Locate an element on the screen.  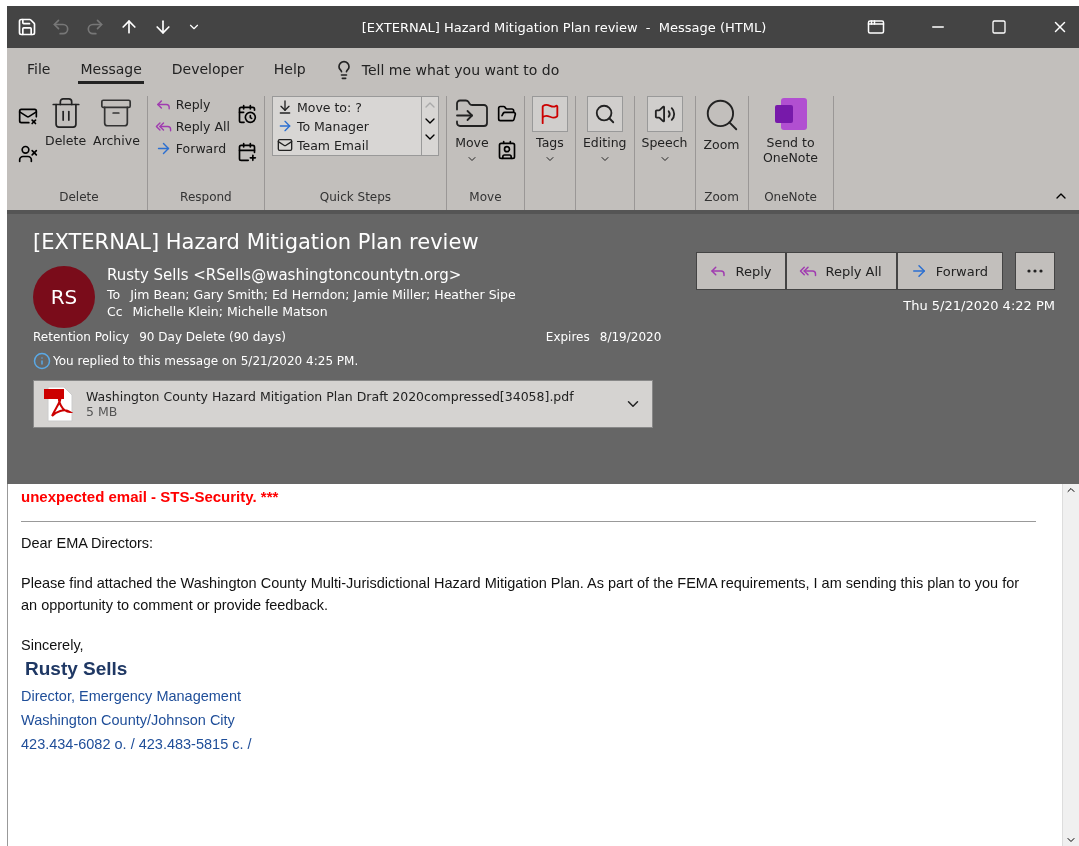
security-warning: unexpected email - STS-Security. *** is located at coordinates (150, 496).